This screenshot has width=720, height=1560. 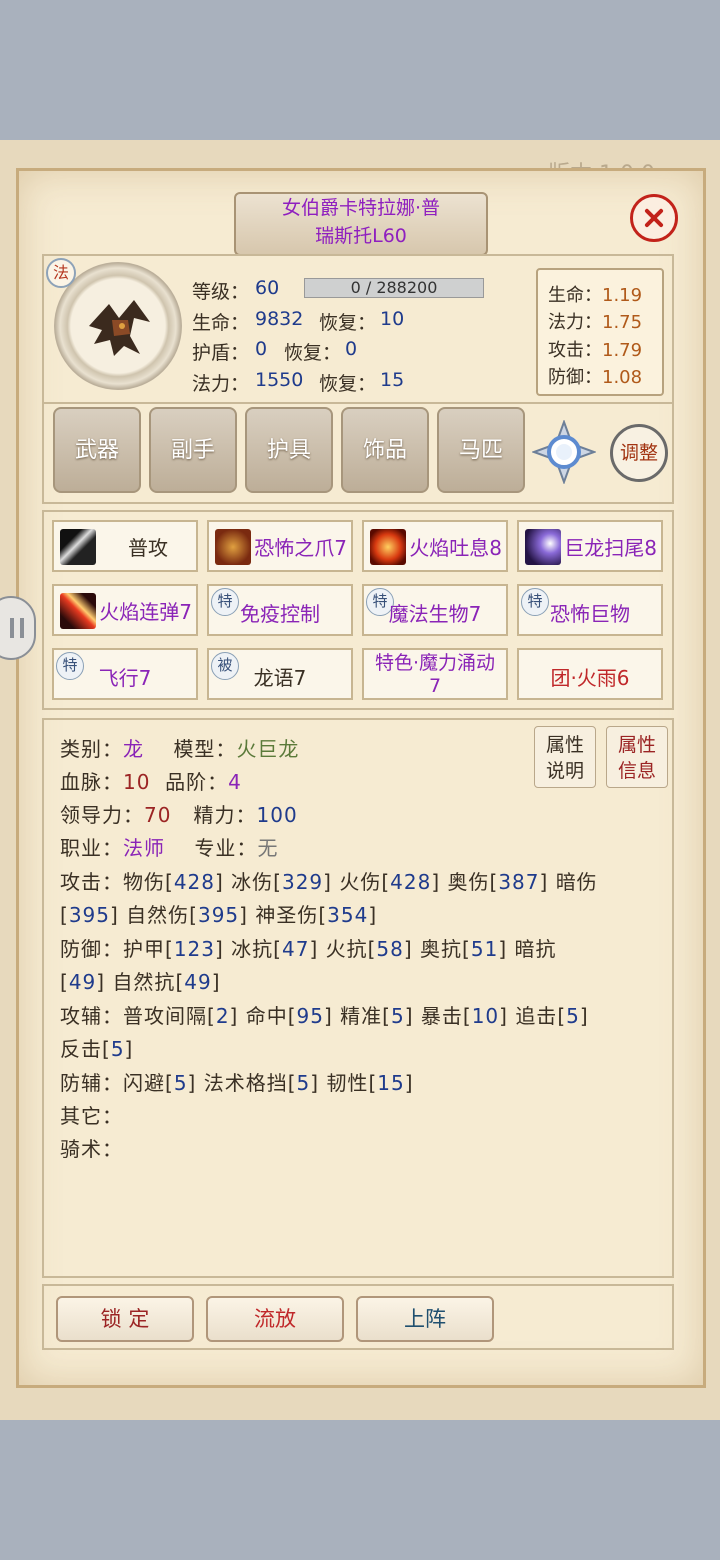 What do you see at coordinates (97, 1049) in the screenshot?
I see `info-line-attack-aux-cont: 反击[5]` at bounding box center [97, 1049].